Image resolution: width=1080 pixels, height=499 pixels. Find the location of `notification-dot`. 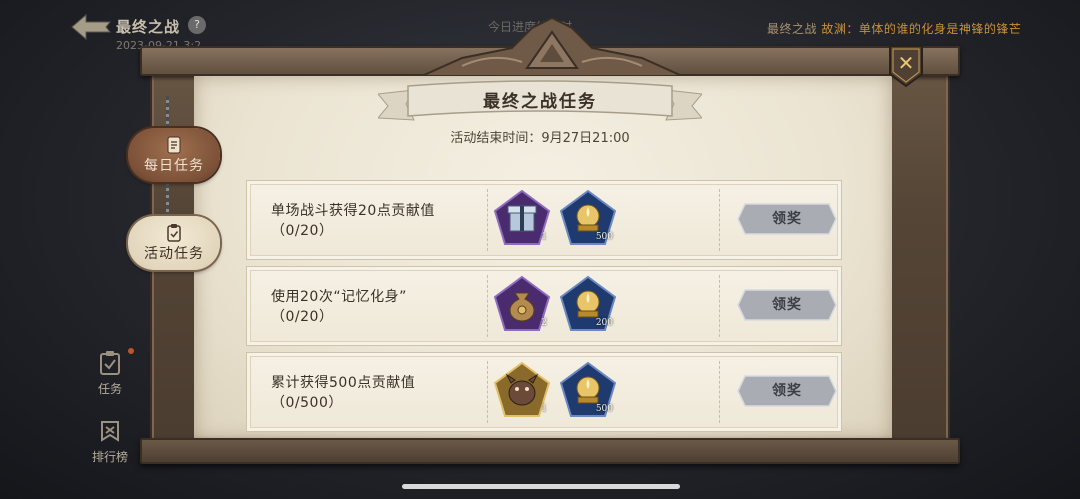

notification-dot is located at coordinates (131, 351).